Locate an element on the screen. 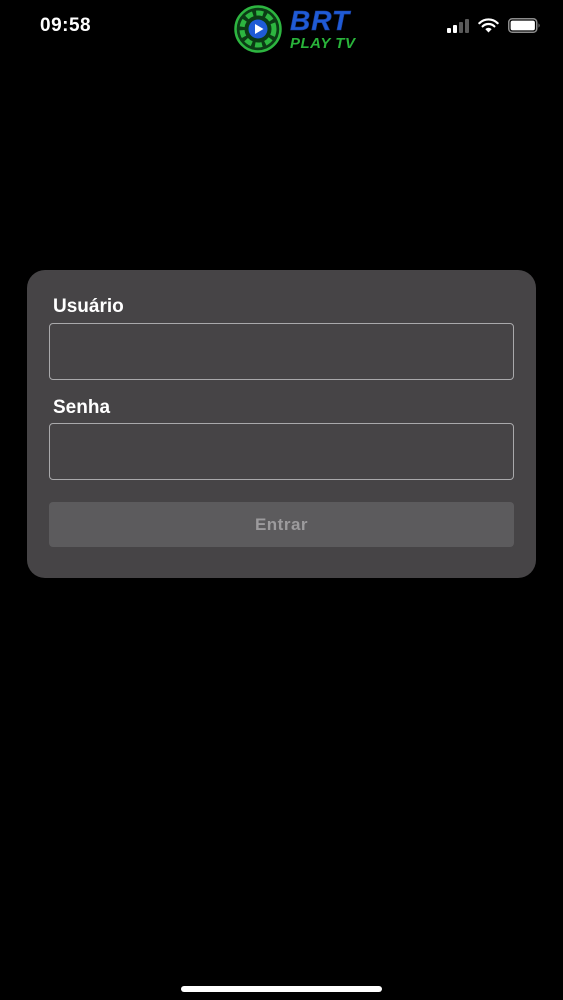  password-label: Senha is located at coordinates (82, 407).